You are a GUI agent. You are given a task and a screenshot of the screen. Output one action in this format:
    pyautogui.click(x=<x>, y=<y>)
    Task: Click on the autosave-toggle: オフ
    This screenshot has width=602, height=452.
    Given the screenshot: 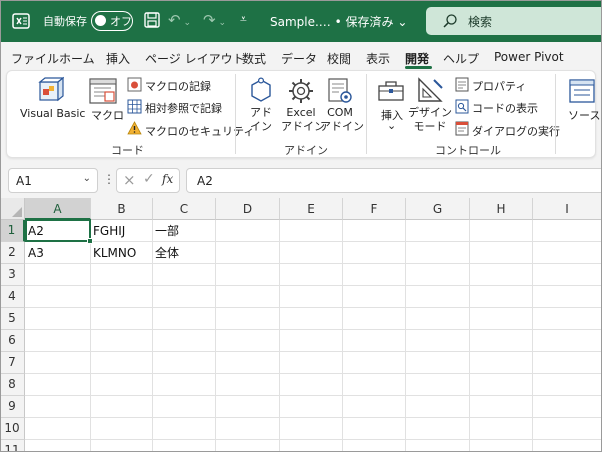 What is the action you would take?
    pyautogui.click(x=112, y=21)
    